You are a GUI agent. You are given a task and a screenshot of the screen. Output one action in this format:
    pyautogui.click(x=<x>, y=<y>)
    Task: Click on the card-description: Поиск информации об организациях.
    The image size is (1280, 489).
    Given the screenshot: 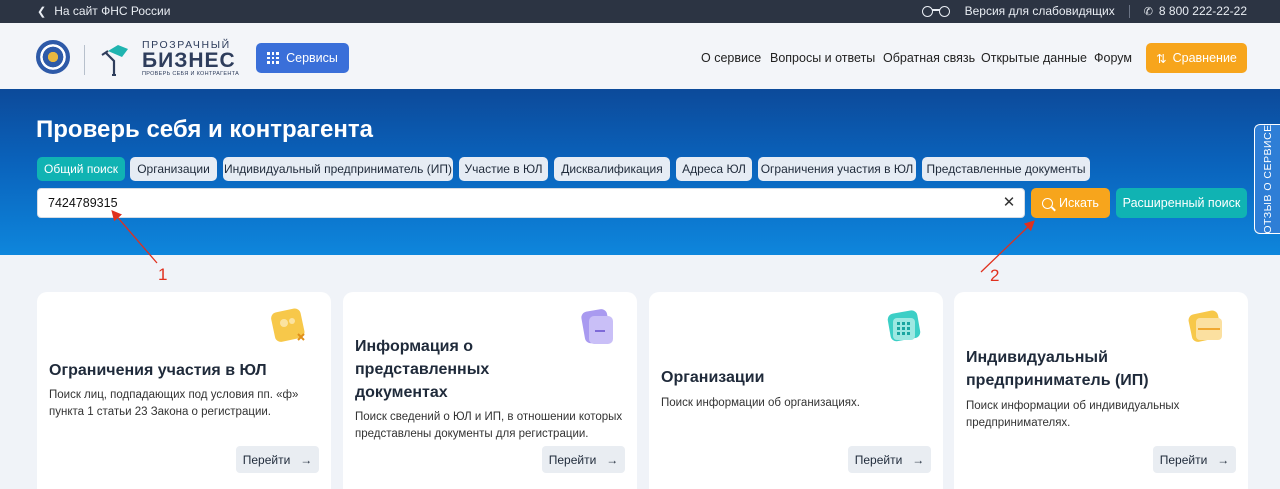 What is the action you would take?
    pyautogui.click(x=760, y=403)
    